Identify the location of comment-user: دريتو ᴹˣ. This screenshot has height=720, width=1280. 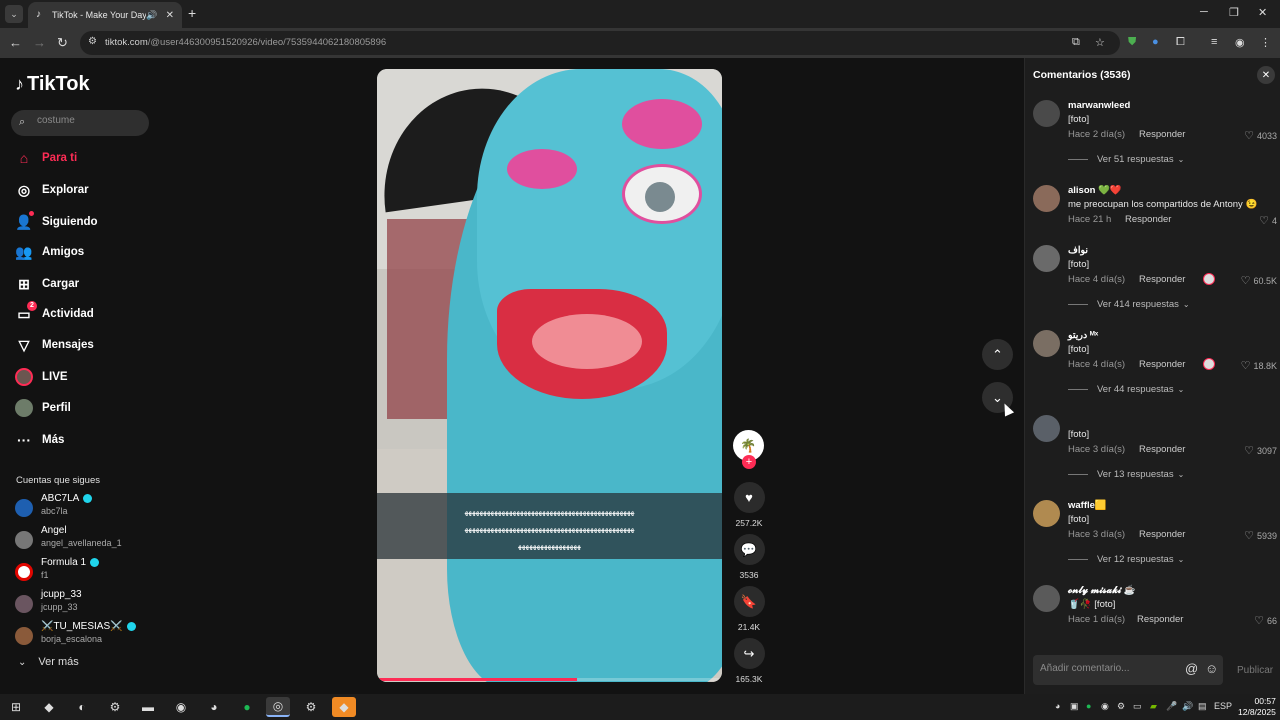
(1083, 335).